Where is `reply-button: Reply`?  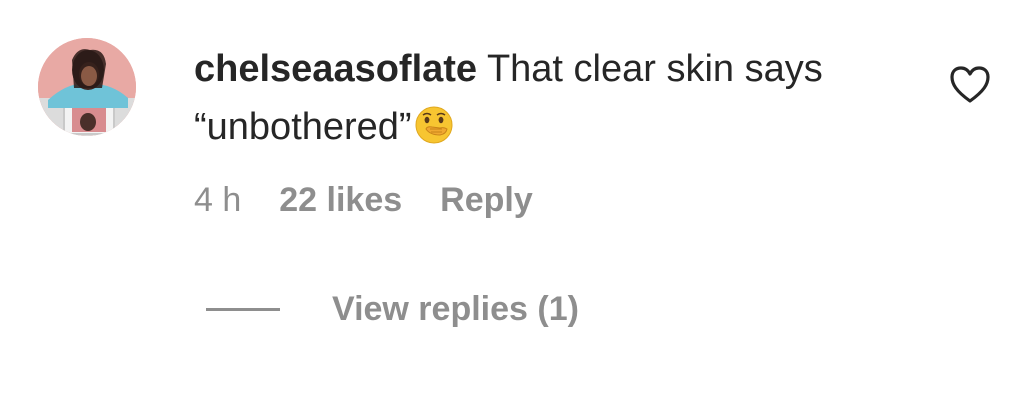
reply-button: Reply is located at coordinates (486, 200).